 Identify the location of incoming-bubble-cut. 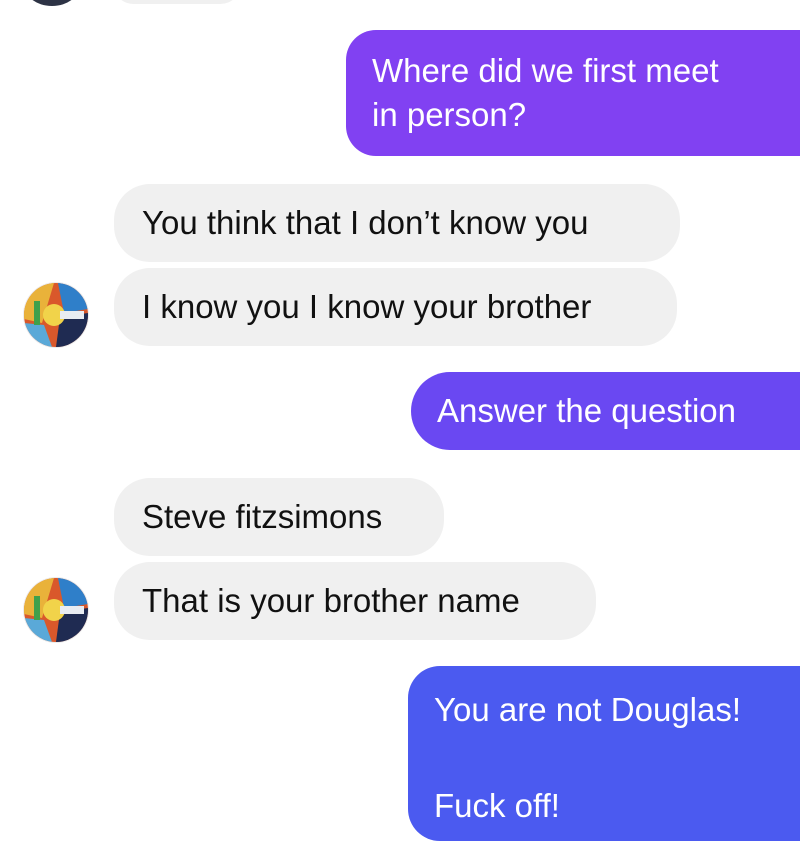
(177, 2).